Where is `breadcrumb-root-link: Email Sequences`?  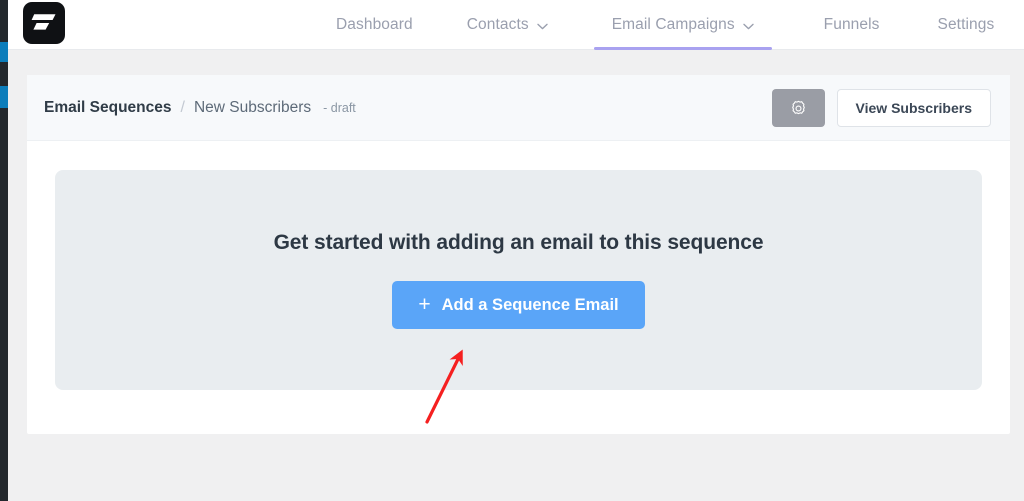
breadcrumb-root-link: Email Sequences is located at coordinates (108, 108).